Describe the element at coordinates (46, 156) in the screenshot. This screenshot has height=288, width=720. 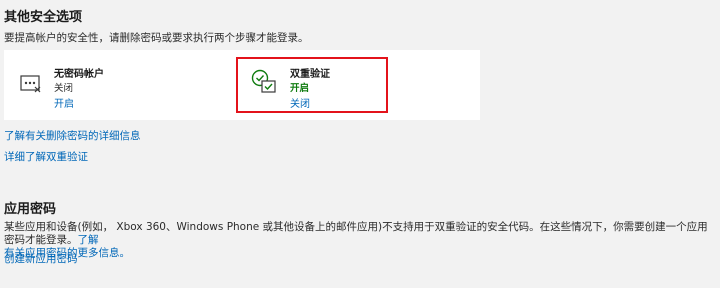
I see `learn-about-two-step-verification-link: 详细了解双重验证` at that location.